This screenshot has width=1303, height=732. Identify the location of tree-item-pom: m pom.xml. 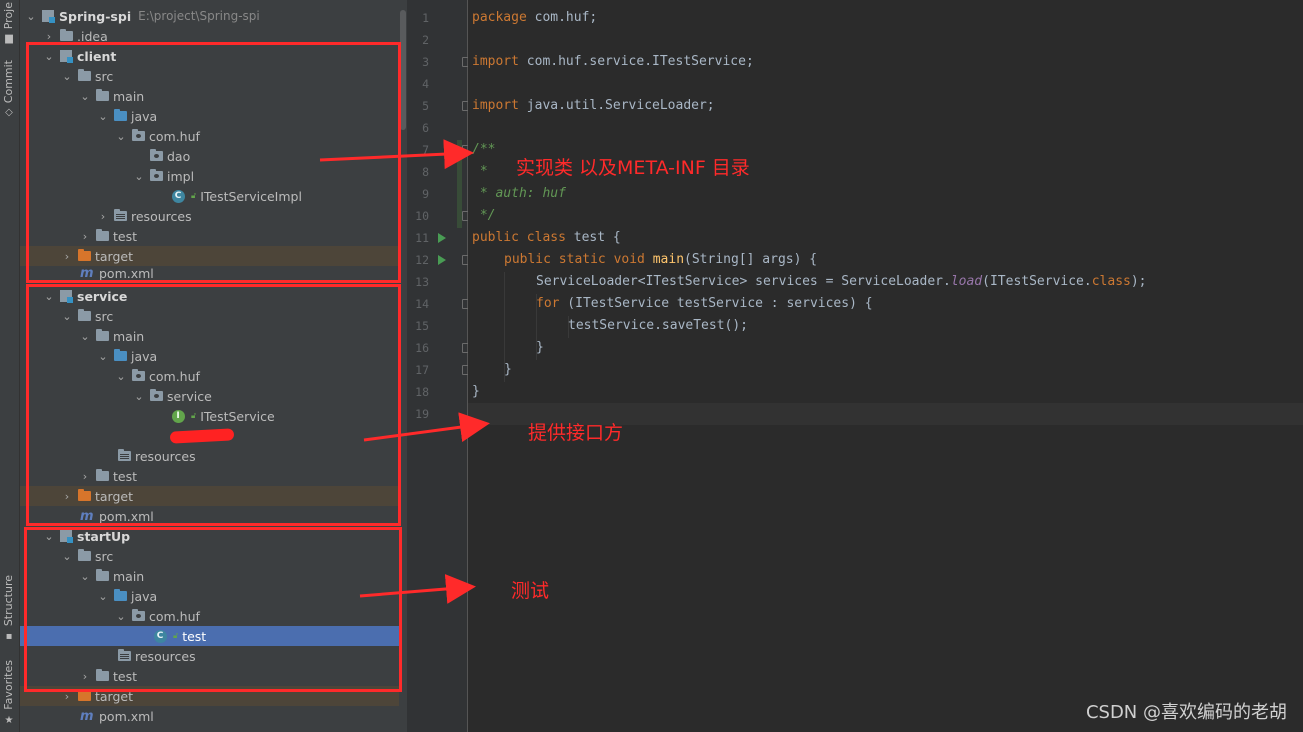
(213, 716).